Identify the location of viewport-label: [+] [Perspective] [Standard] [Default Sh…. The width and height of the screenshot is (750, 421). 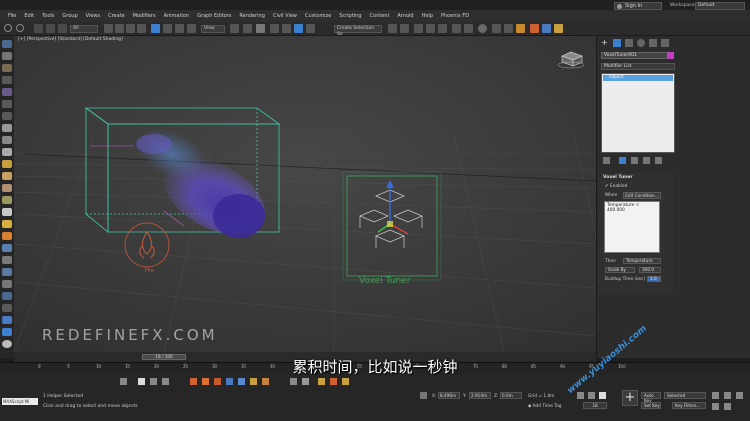
(70, 39).